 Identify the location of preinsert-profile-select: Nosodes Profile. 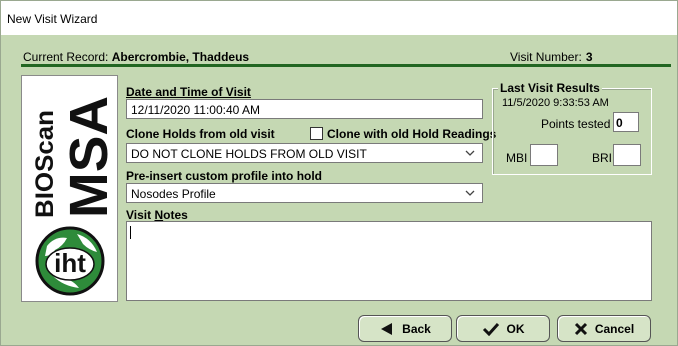
(304, 193).